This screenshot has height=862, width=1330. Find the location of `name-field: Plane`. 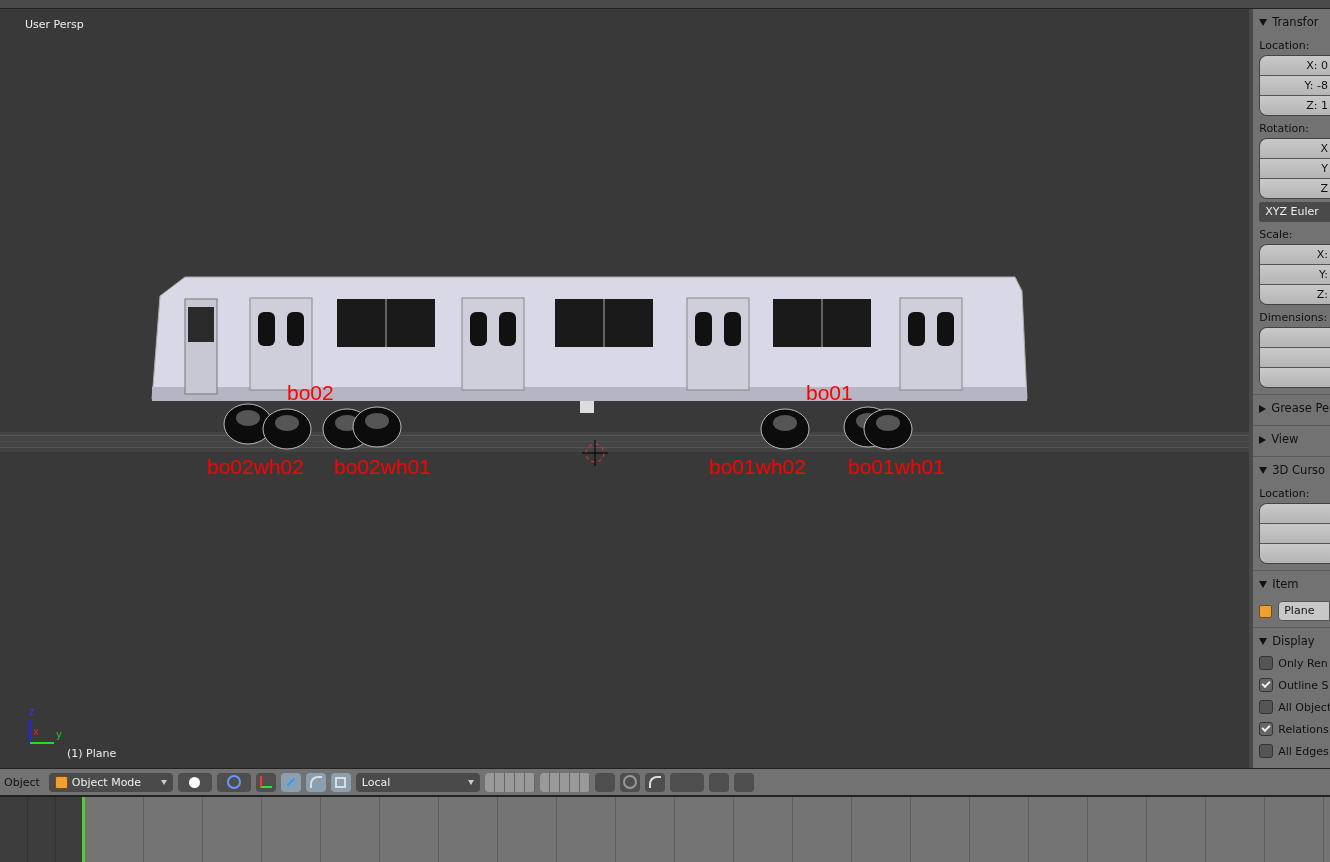

name-field: Plane is located at coordinates (1304, 611).